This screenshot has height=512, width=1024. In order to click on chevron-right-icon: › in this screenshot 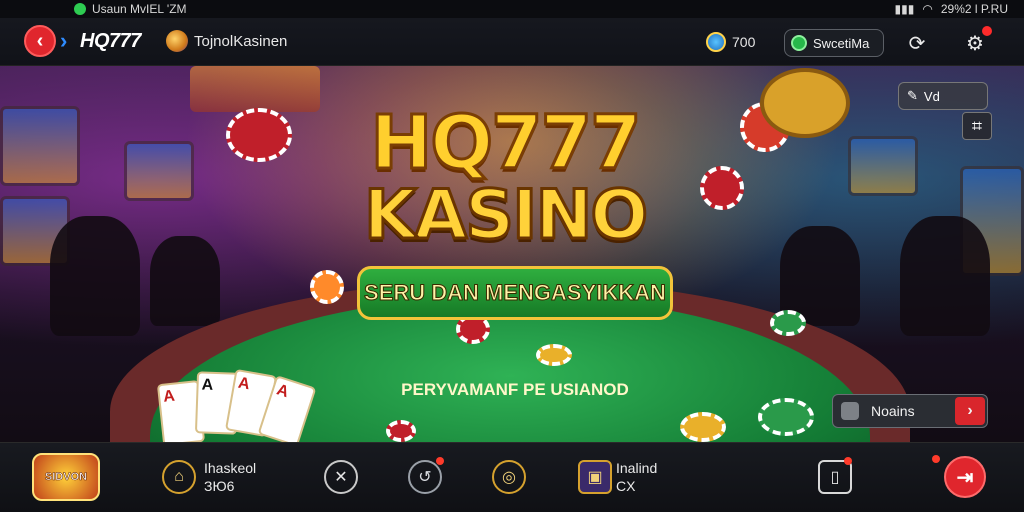, I will do `click(970, 411)`.